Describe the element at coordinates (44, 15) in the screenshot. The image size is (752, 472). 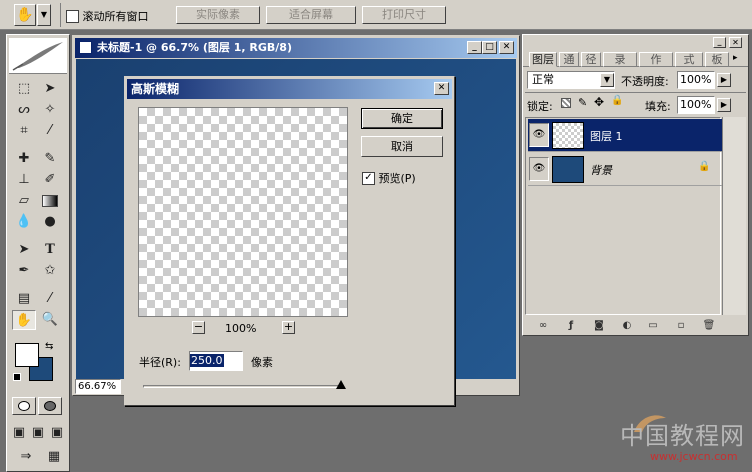
I see `tool-preset-dropdown: ▼` at that location.